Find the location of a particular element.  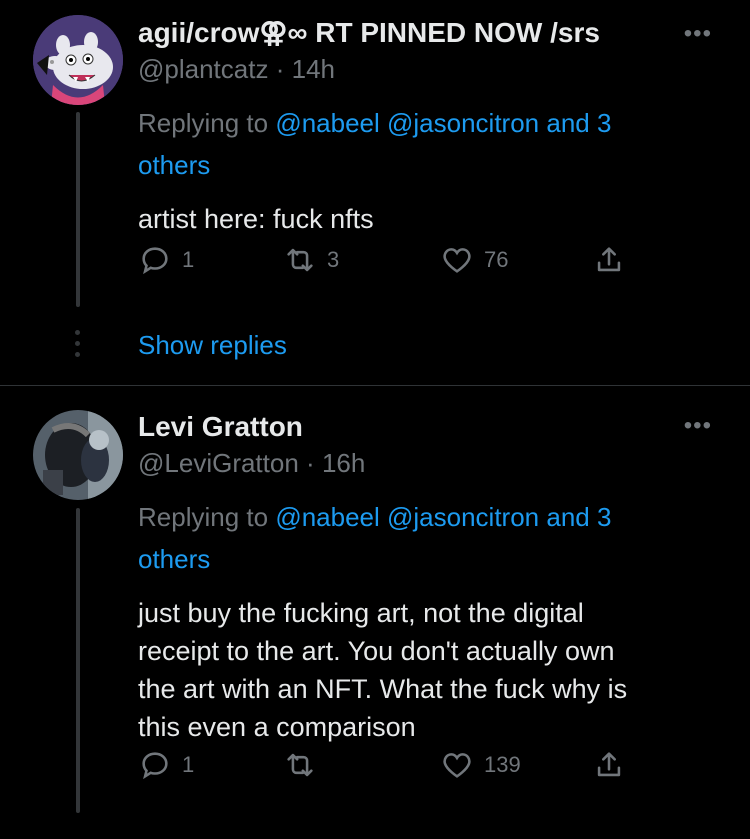

tweet-actions: 1 3 76 is located at coordinates (388, 263).